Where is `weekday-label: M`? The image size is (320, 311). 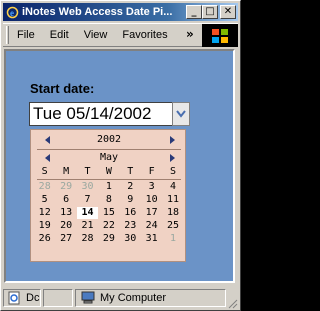 weekday-label: M is located at coordinates (66, 171).